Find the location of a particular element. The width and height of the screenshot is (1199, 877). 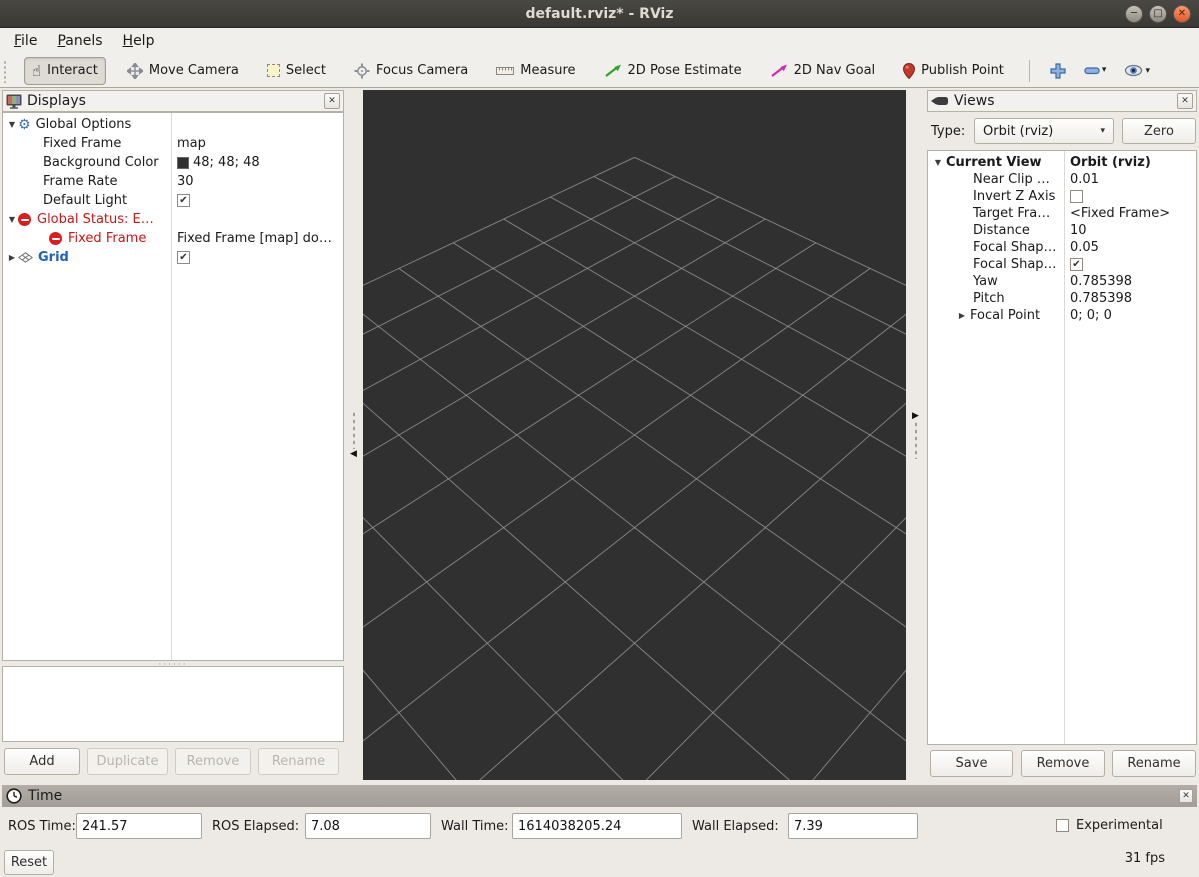

views-row-near-clip: Near Clip … 0.01 is located at coordinates (1062, 179).